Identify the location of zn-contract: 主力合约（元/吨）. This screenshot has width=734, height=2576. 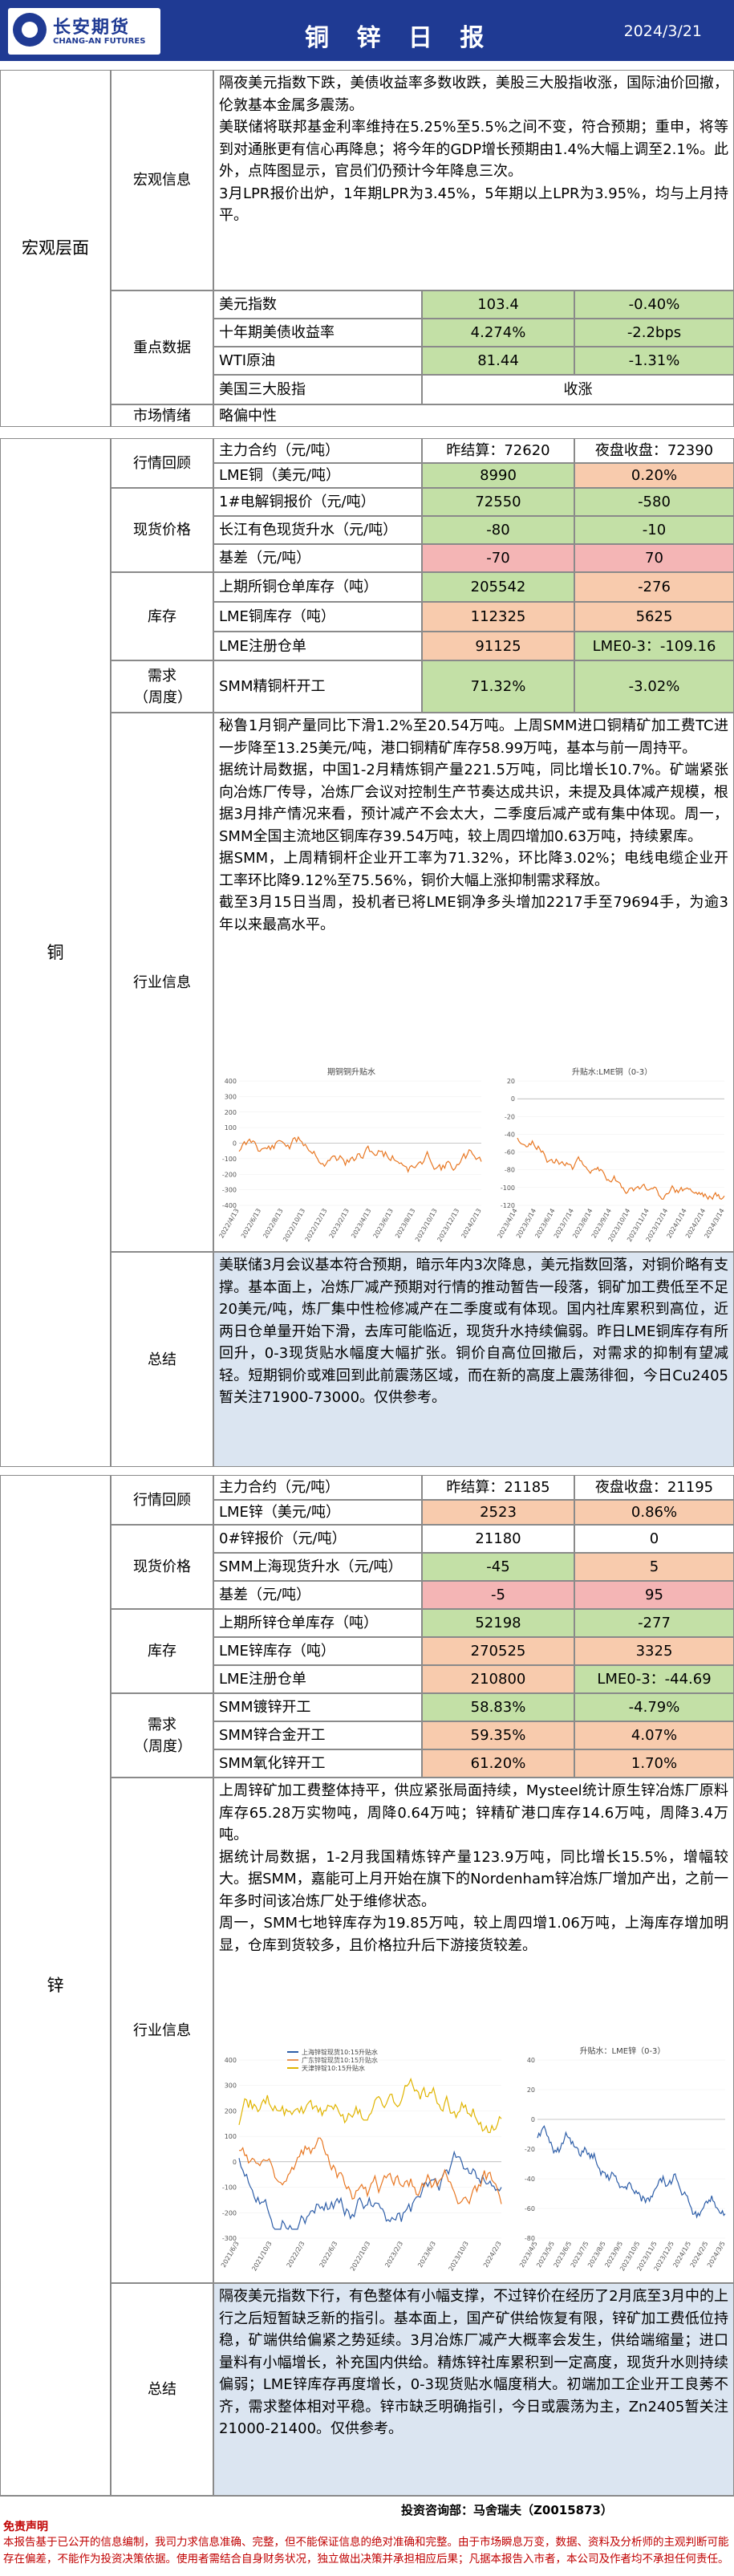
(317, 1487).